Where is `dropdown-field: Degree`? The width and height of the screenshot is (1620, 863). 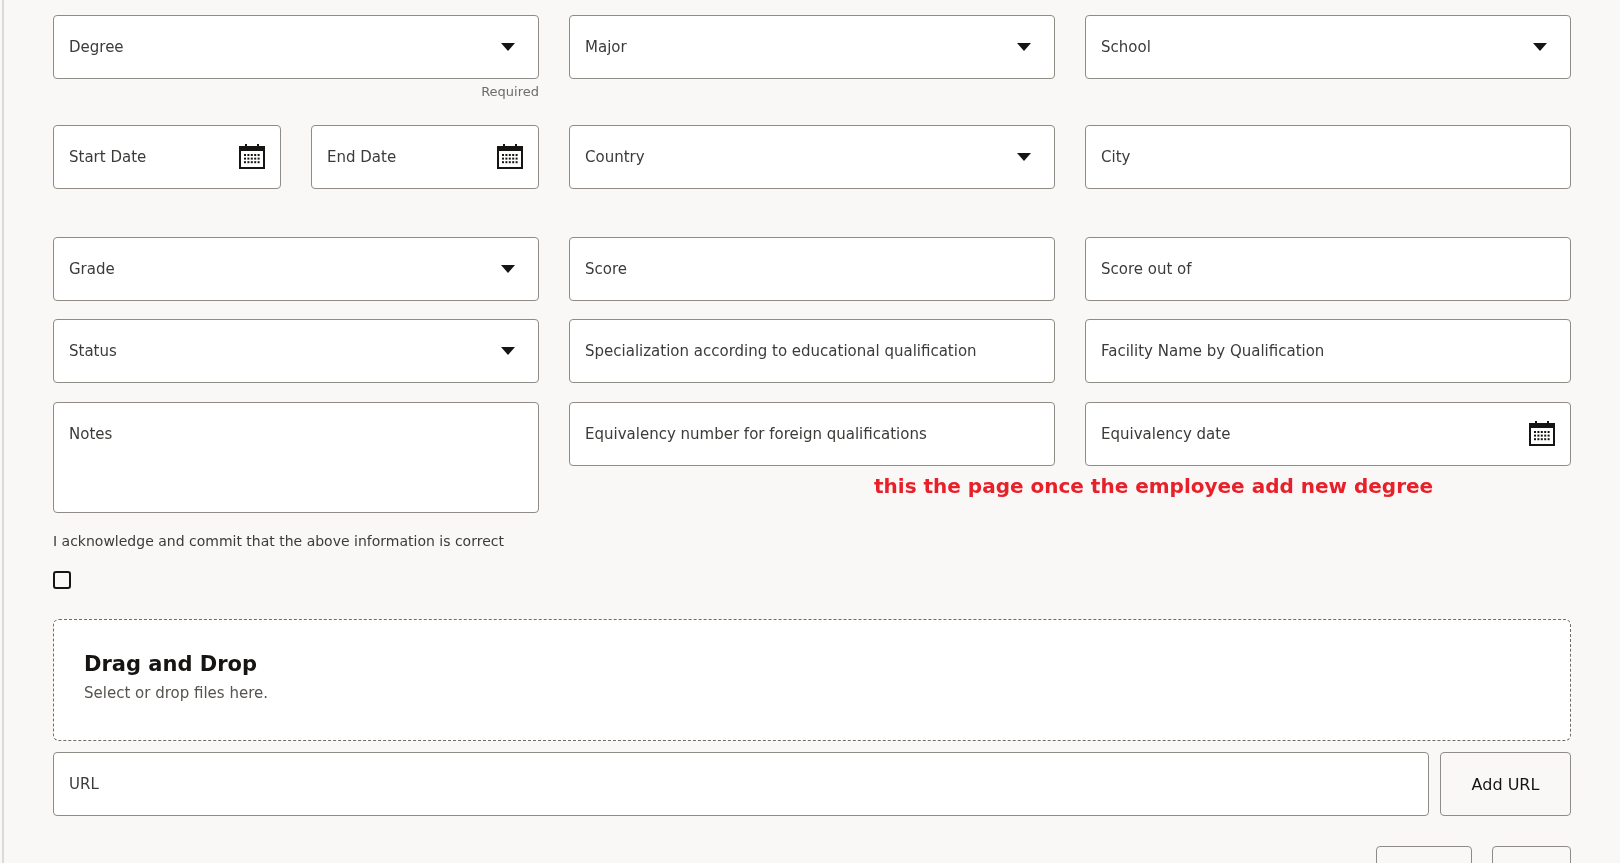
dropdown-field: Degree is located at coordinates (296, 47).